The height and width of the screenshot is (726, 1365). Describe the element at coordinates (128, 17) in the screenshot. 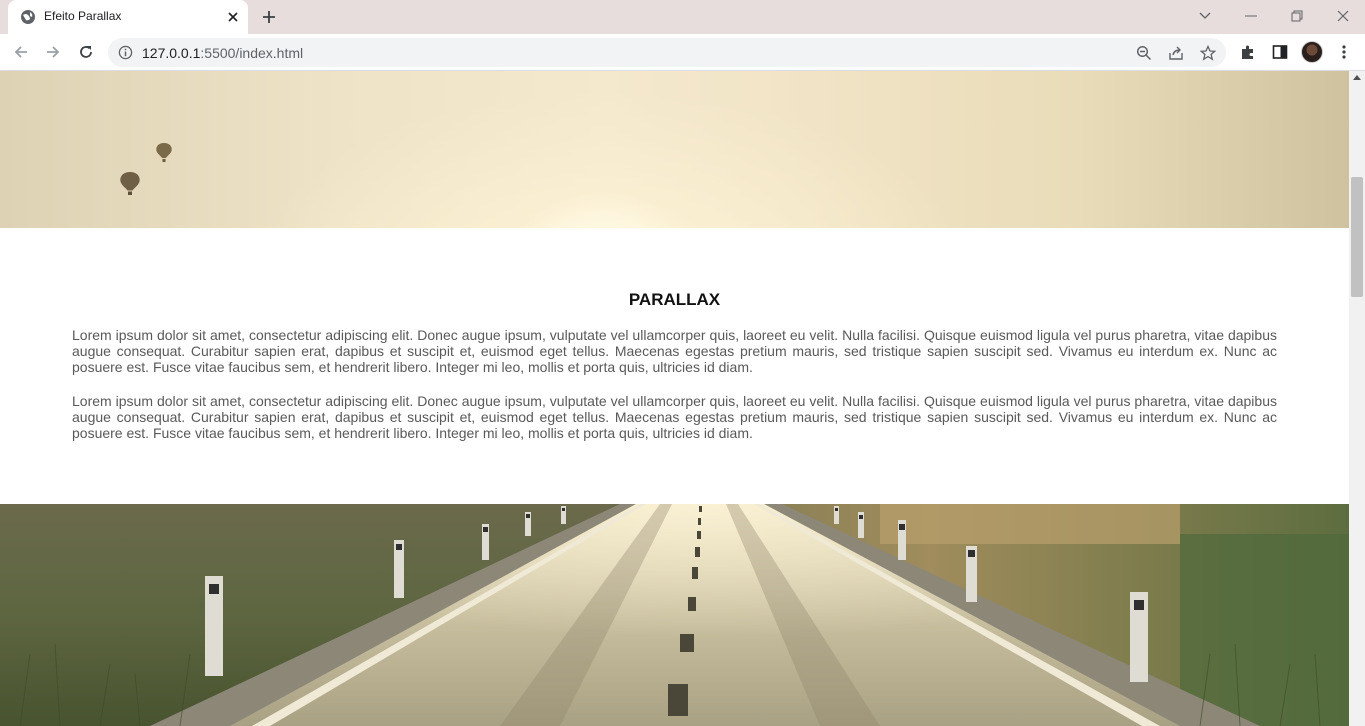

I see `browser-tab: Efeito Parallax` at that location.